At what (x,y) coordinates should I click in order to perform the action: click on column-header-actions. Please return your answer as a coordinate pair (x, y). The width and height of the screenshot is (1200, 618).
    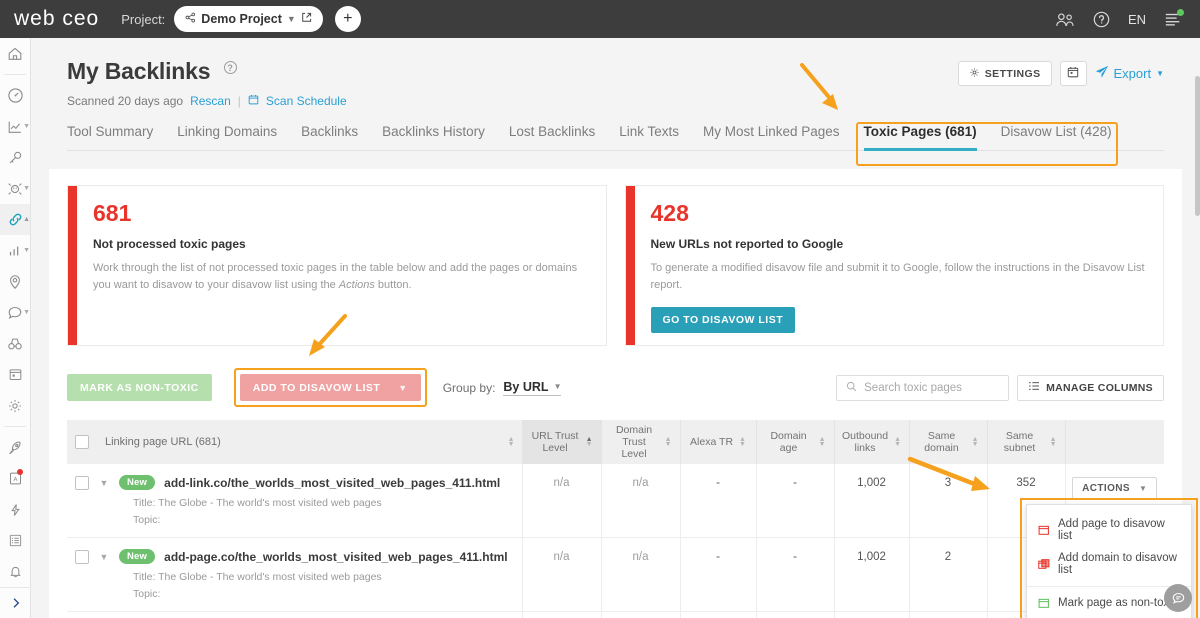
    Looking at the image, I should click on (1114, 442).